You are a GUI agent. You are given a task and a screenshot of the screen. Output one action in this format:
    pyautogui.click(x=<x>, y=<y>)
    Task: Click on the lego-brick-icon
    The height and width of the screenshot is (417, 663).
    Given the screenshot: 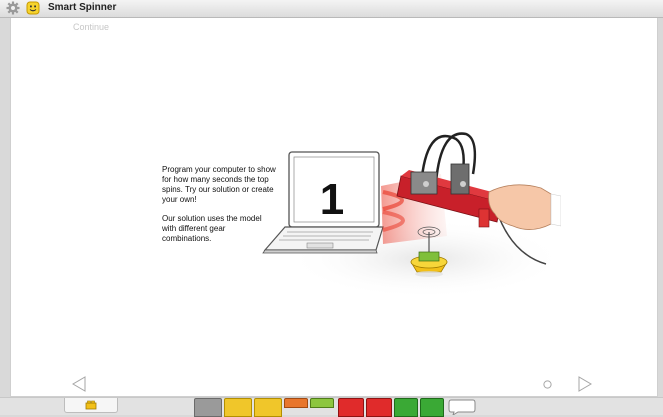 What is the action you would take?
    pyautogui.click(x=91, y=405)
    